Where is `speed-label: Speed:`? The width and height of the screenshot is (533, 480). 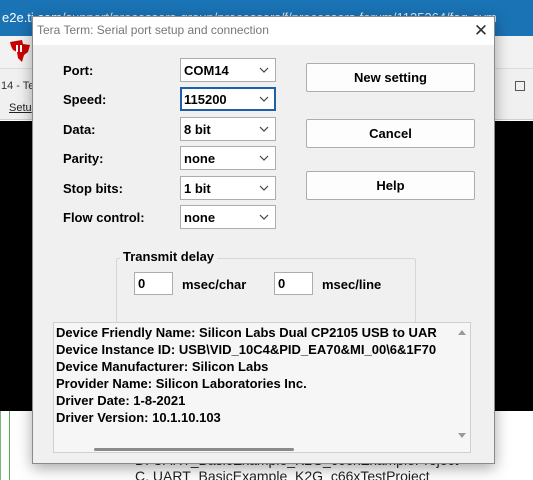 speed-label: Speed: is located at coordinates (85, 99).